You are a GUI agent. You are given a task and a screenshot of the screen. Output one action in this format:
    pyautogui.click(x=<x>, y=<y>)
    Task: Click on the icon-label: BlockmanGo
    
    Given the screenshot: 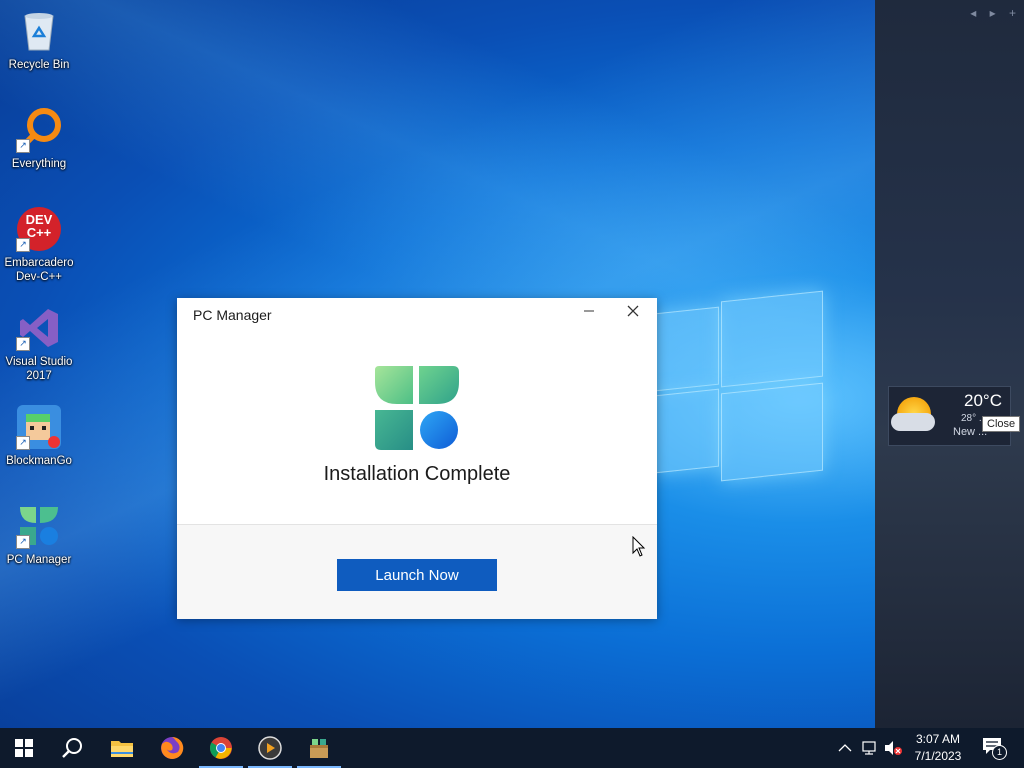 What is the action you would take?
    pyautogui.click(x=39, y=461)
    